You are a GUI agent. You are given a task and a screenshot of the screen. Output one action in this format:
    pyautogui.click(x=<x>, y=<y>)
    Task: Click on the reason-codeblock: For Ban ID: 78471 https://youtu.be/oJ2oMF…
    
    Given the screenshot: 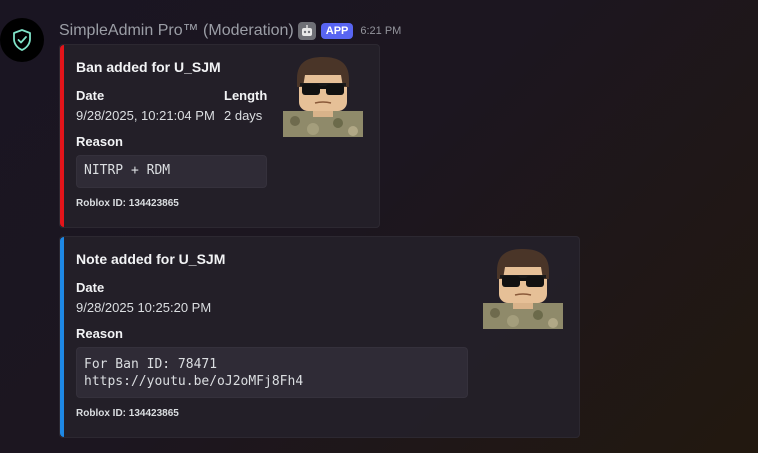 What is the action you would take?
    pyautogui.click(x=272, y=372)
    